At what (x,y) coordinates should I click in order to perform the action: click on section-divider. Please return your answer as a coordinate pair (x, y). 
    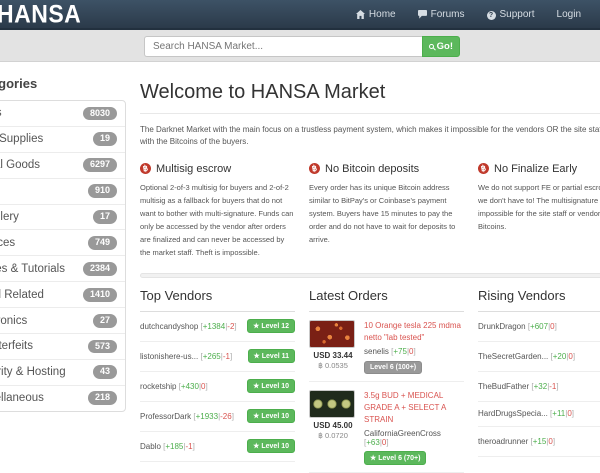
    Looking at the image, I should click on (370, 275).